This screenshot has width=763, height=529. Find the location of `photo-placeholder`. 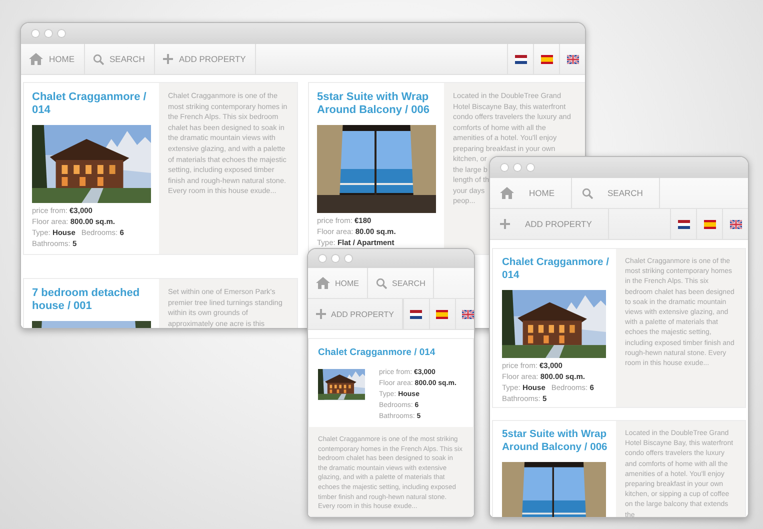

photo-placeholder is located at coordinates (341, 384).